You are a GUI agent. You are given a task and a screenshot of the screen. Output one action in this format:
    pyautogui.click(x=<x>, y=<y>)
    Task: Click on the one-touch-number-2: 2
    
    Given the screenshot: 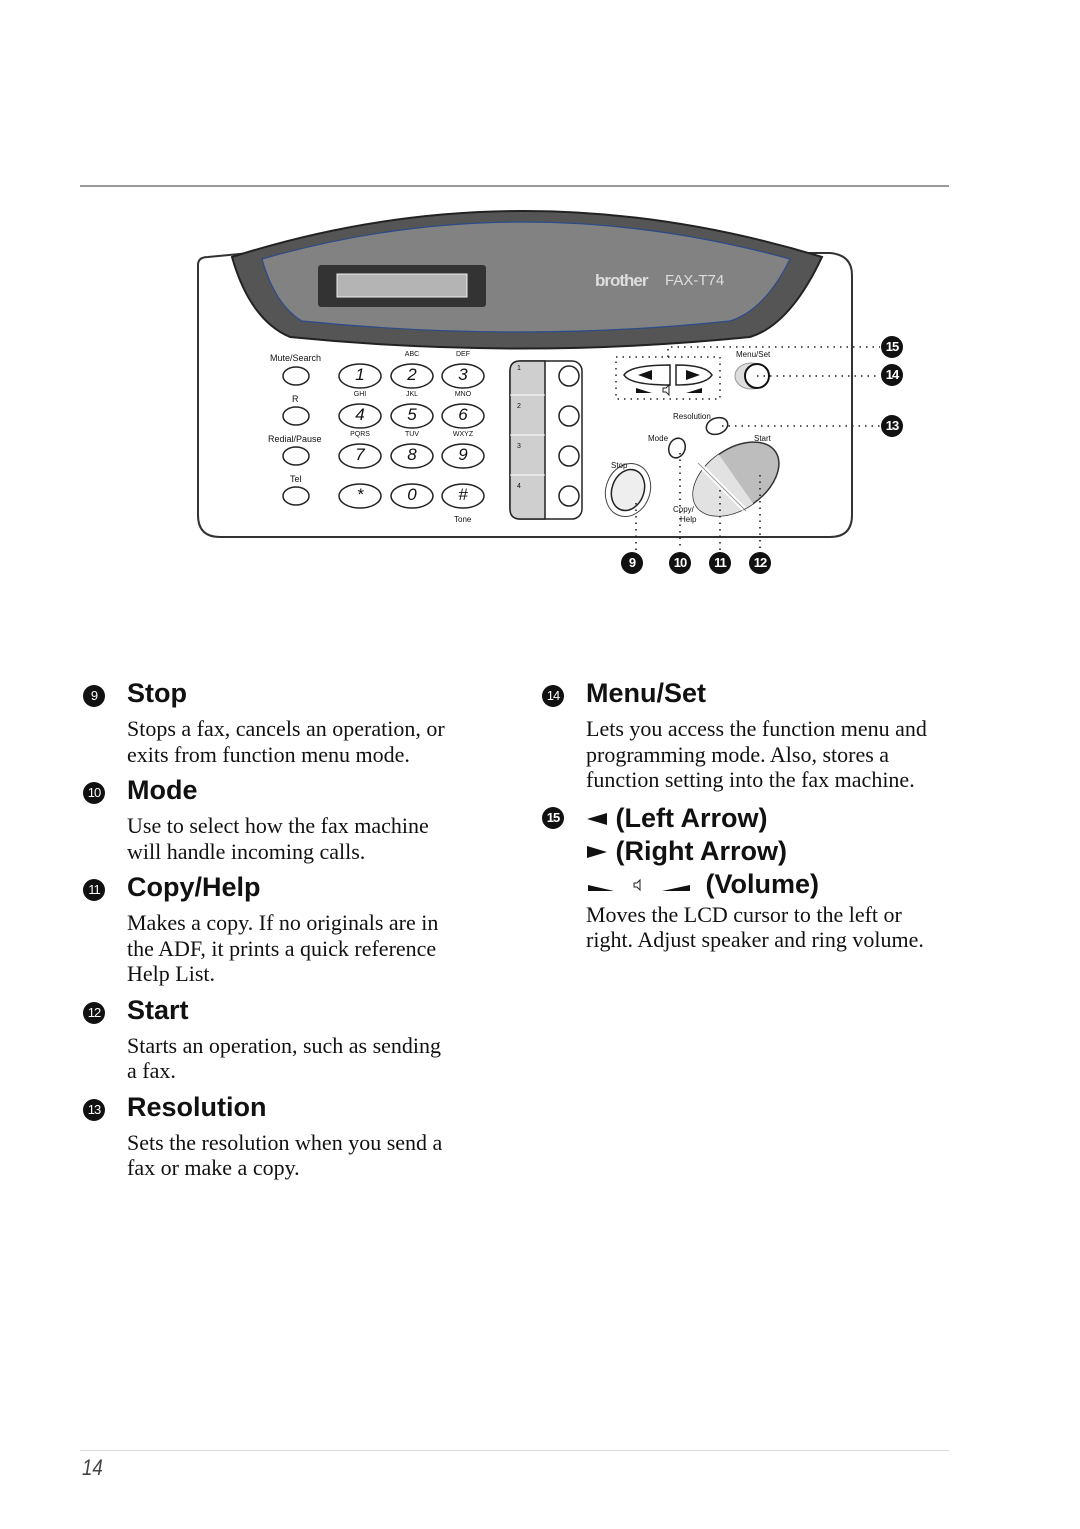 What is the action you would take?
    pyautogui.click(x=519, y=406)
    